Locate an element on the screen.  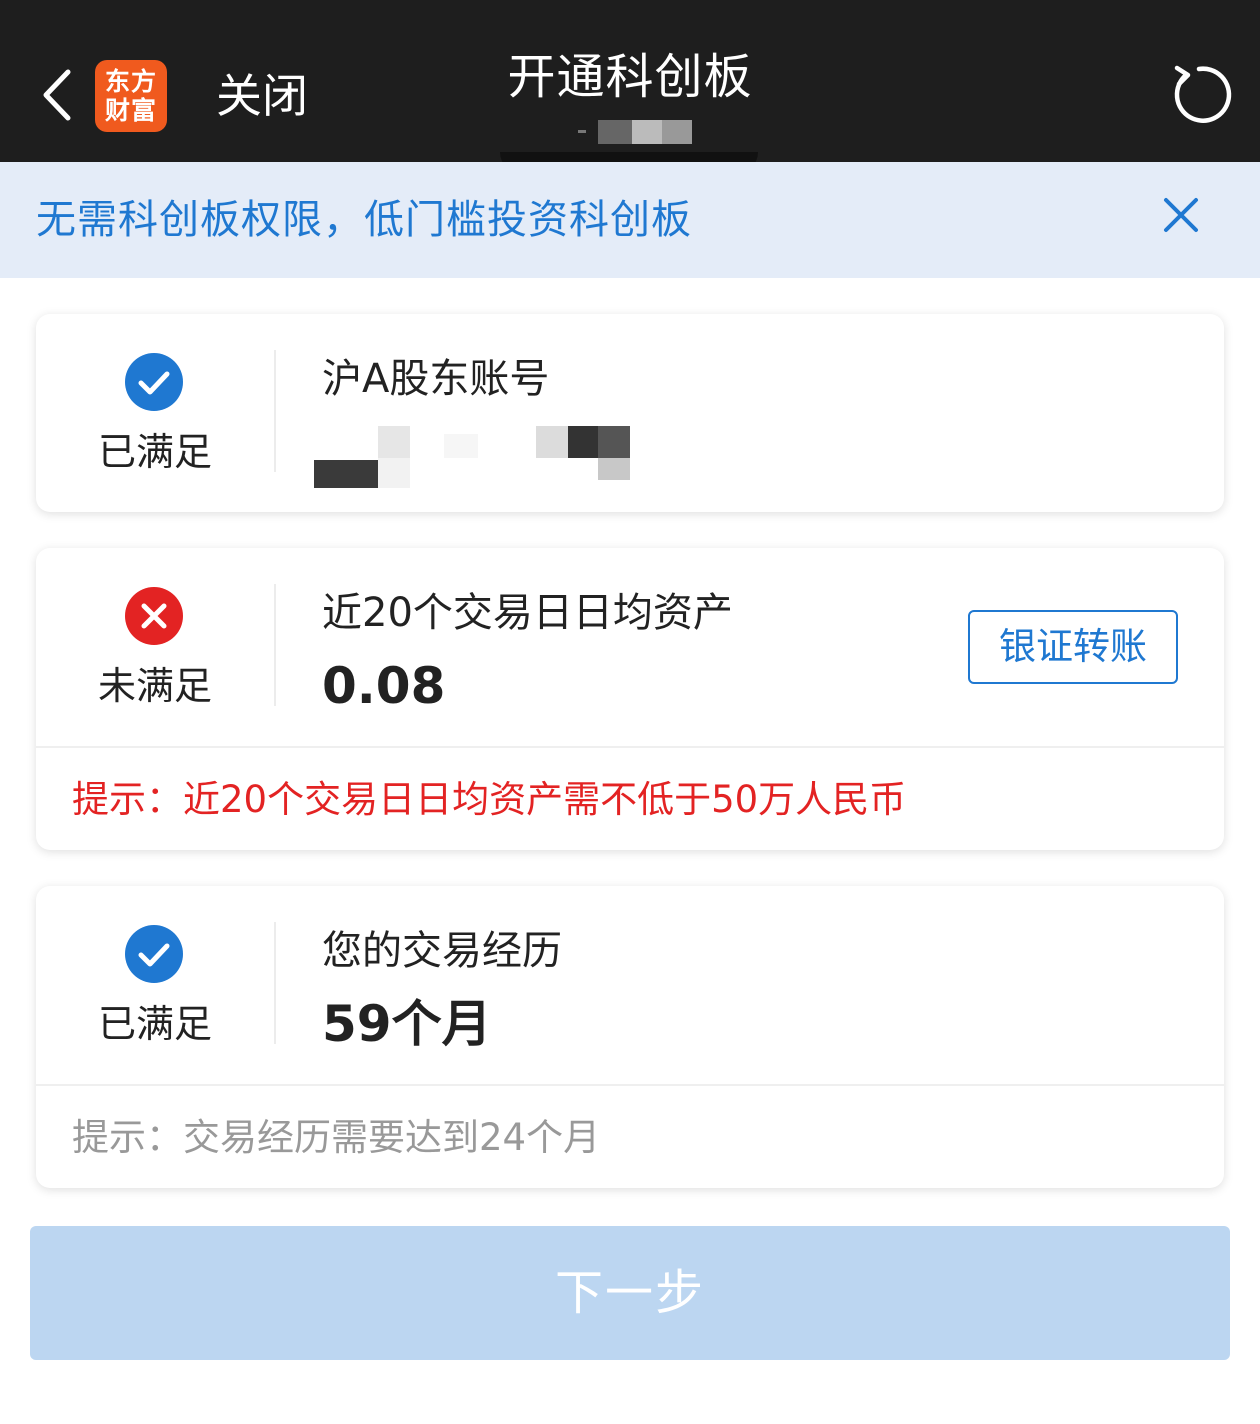
promo-banner: 无需科创板权限，低门槛投资科创板 is located at coordinates (630, 220).